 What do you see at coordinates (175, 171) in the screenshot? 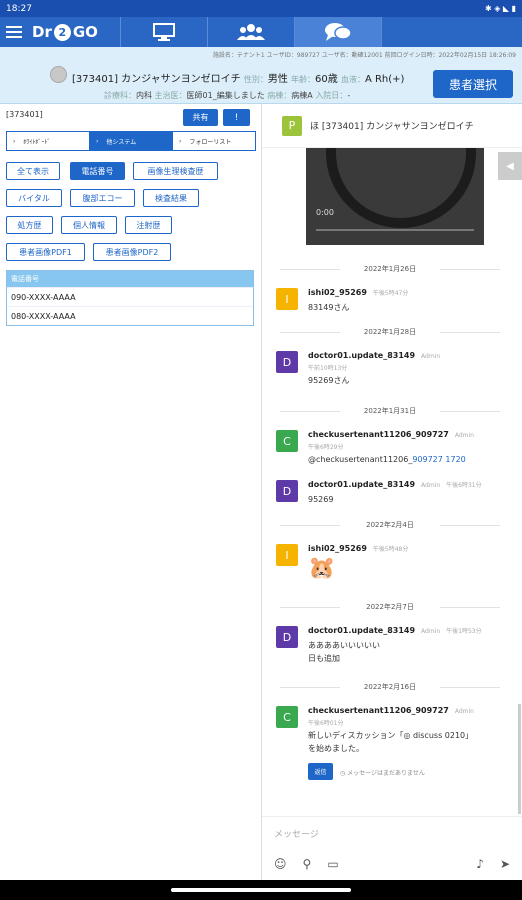
I see `chip-imaging-history: 画像生理検査歴` at bounding box center [175, 171].